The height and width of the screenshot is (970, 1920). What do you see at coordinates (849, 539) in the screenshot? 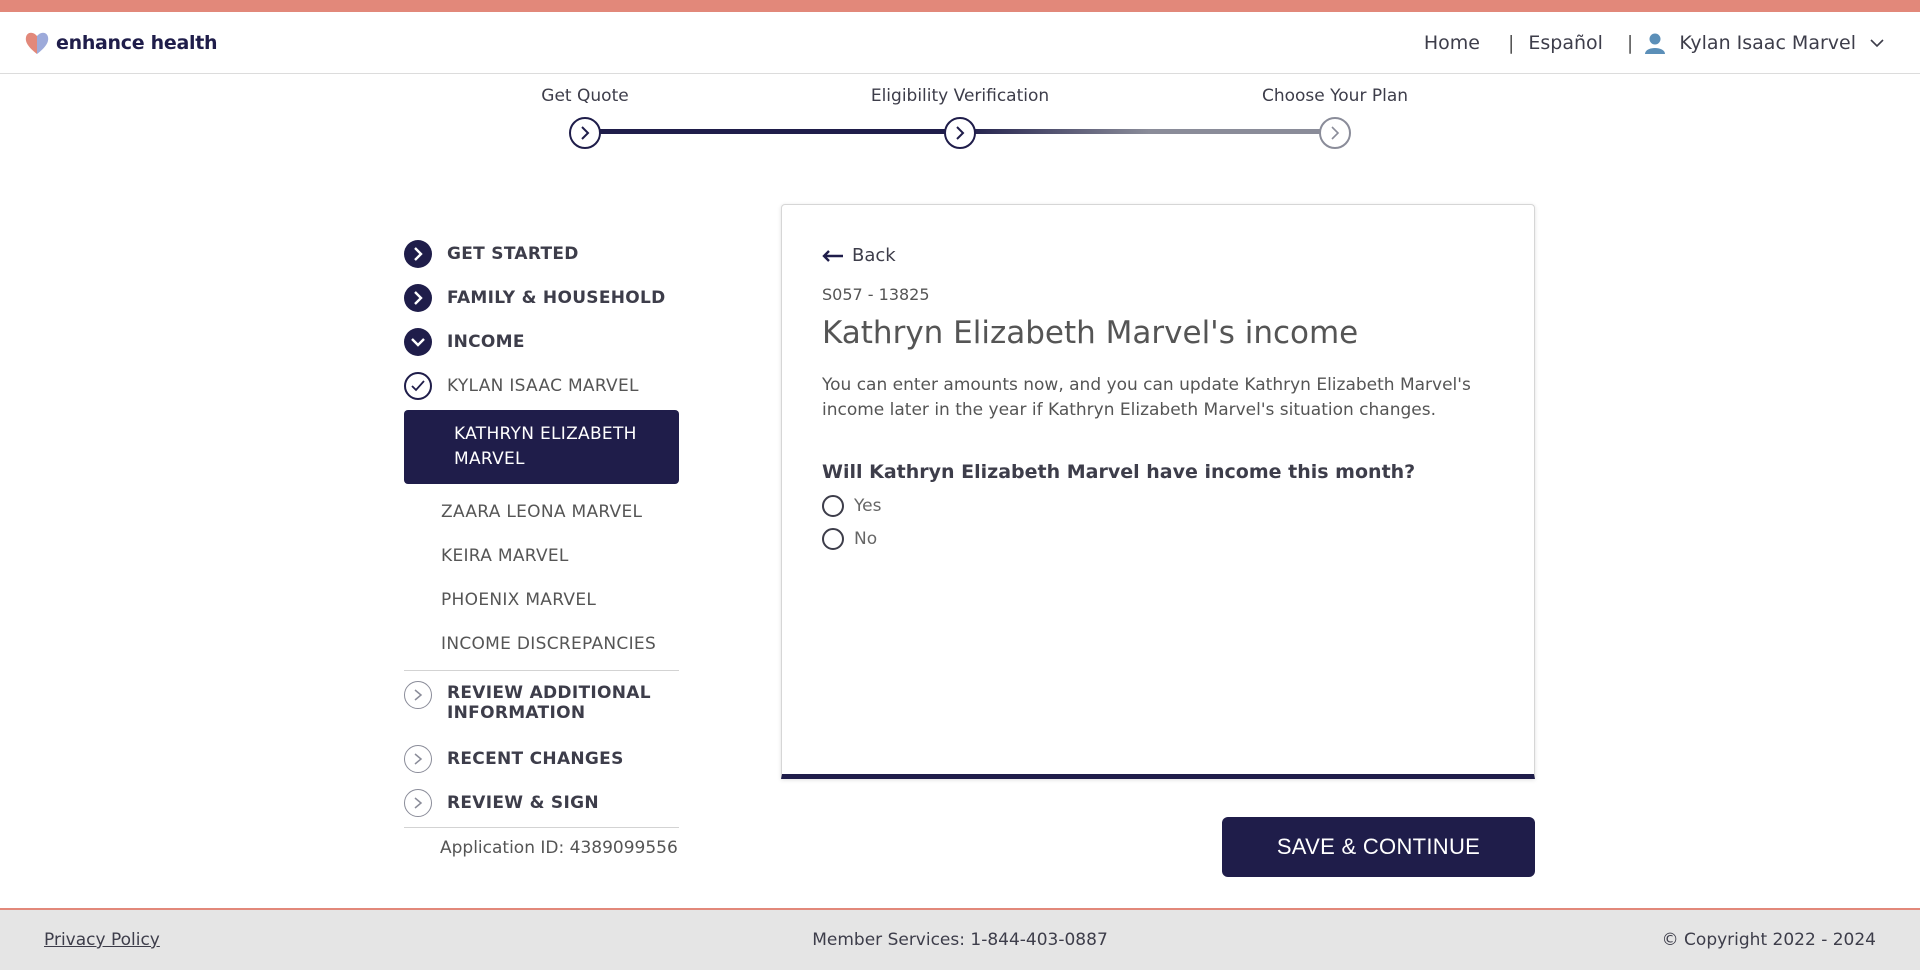
I see `radio-no: No` at bounding box center [849, 539].